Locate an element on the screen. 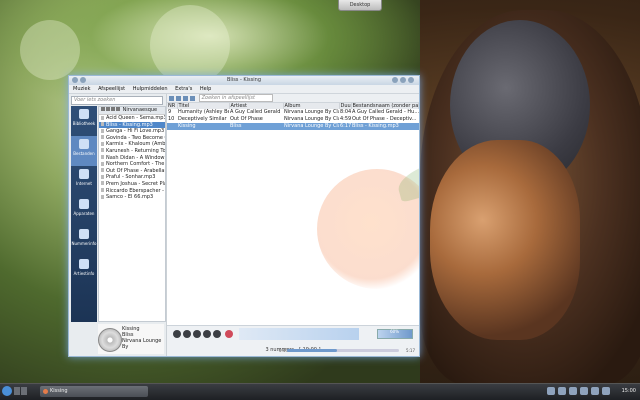  folder-icon is located at coordinates (84, 144).